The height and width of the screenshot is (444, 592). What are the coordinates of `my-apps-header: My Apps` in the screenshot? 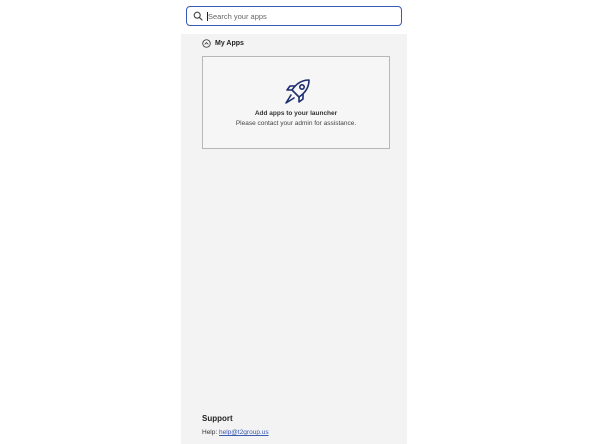 It's located at (223, 43).